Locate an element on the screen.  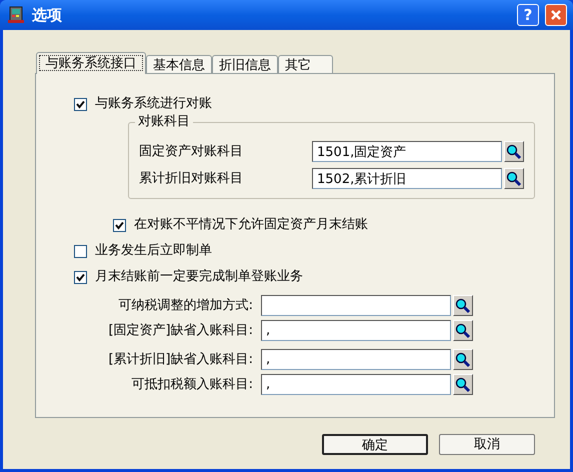
dialog-button: 确定 is located at coordinates (375, 444).